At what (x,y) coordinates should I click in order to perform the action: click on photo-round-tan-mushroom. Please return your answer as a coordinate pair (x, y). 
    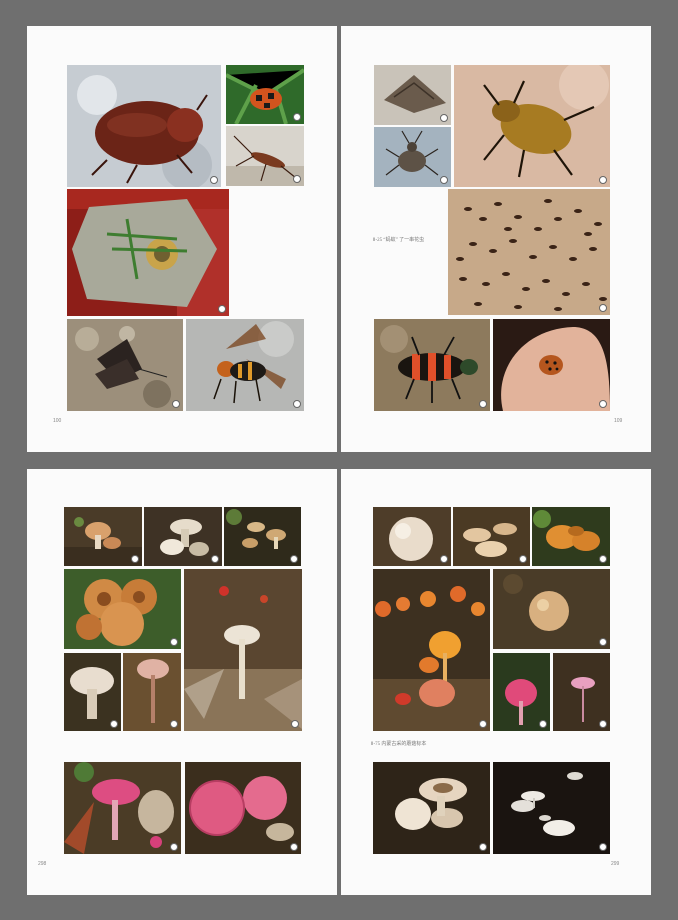
    Looking at the image, I should click on (551, 609).